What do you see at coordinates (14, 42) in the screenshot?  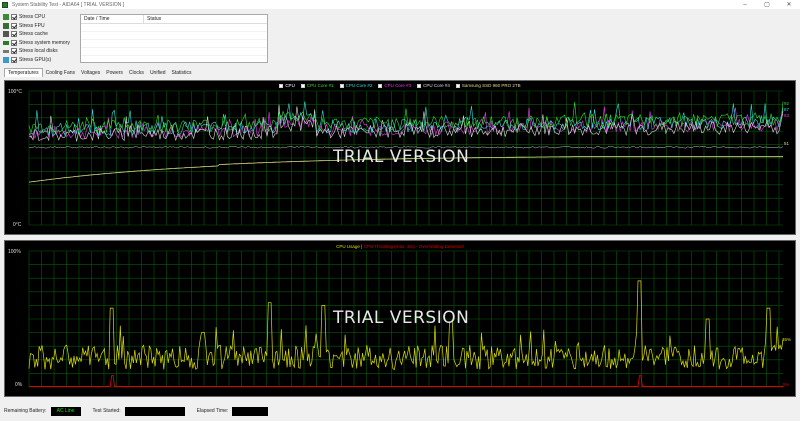 I see `stress-memory-checkbox` at bounding box center [14, 42].